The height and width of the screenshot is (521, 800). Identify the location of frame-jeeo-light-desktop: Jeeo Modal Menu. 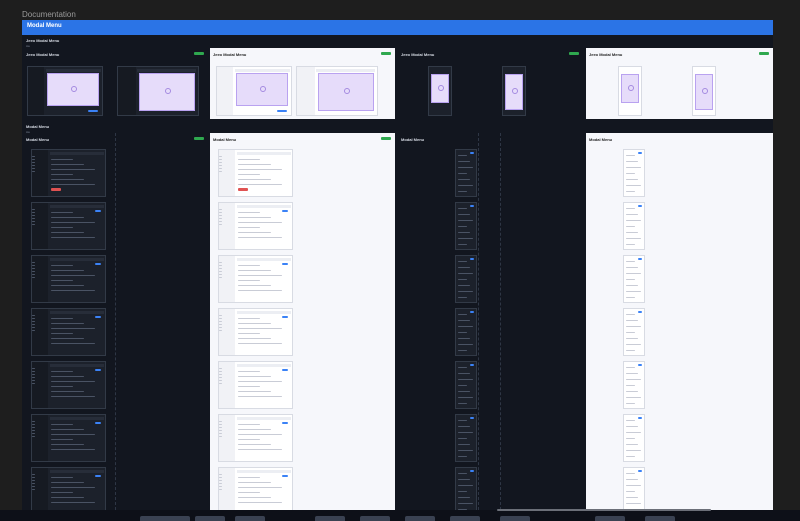
(302, 83).